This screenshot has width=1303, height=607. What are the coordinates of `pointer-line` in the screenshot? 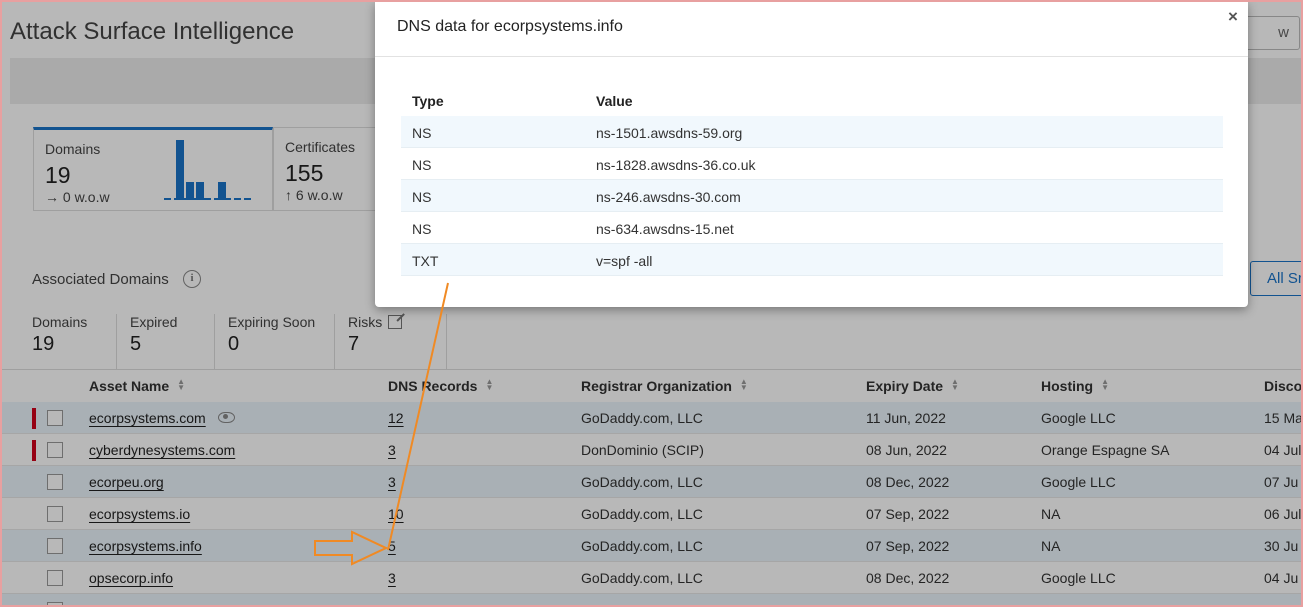 It's located at (418, 416).